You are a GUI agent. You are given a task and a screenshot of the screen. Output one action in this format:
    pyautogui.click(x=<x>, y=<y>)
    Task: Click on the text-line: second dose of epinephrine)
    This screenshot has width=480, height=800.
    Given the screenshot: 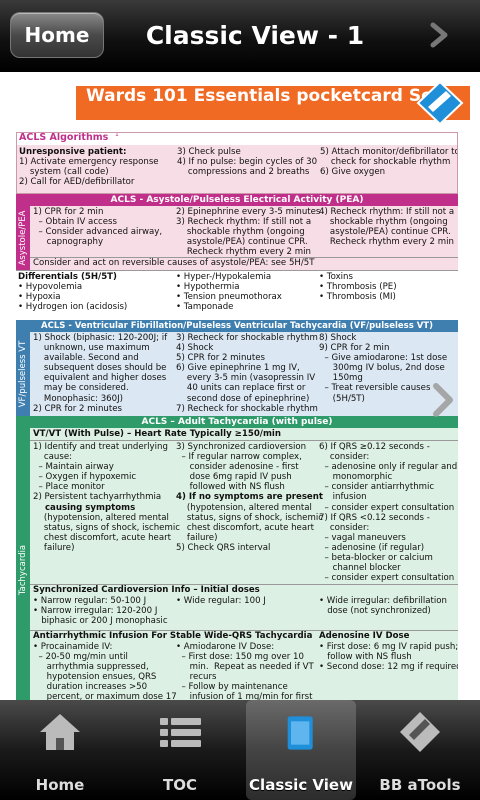 What is the action you would take?
    pyautogui.click(x=243, y=398)
    